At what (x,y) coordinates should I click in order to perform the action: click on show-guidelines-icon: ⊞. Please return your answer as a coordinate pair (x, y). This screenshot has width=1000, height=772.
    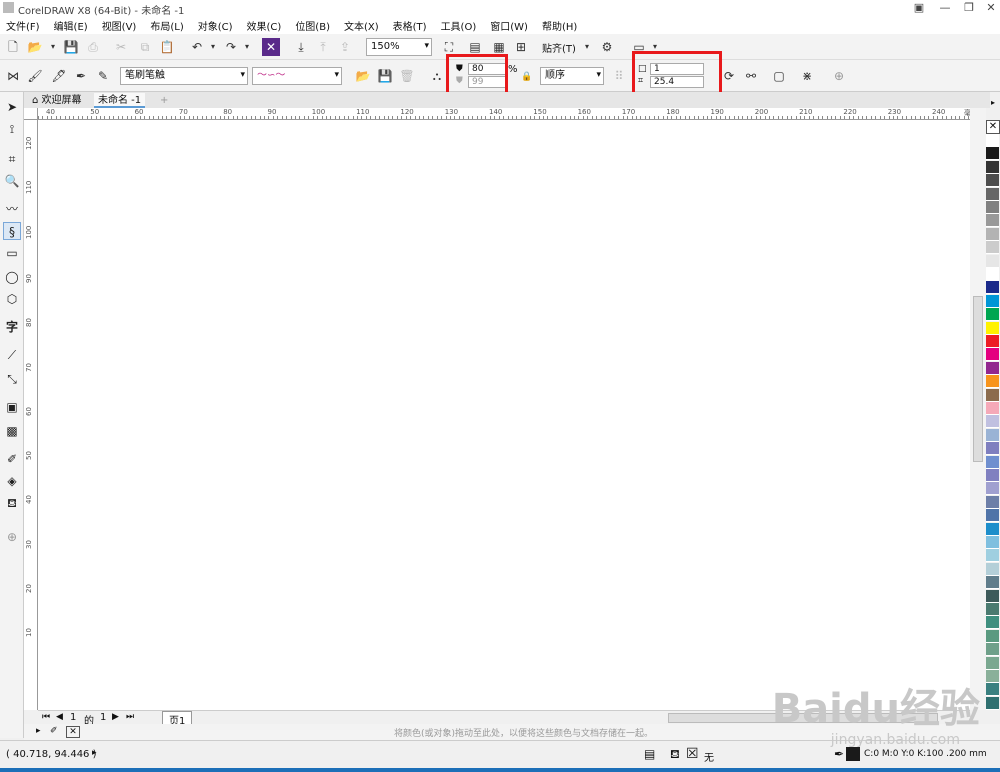
    Looking at the image, I should click on (521, 47).